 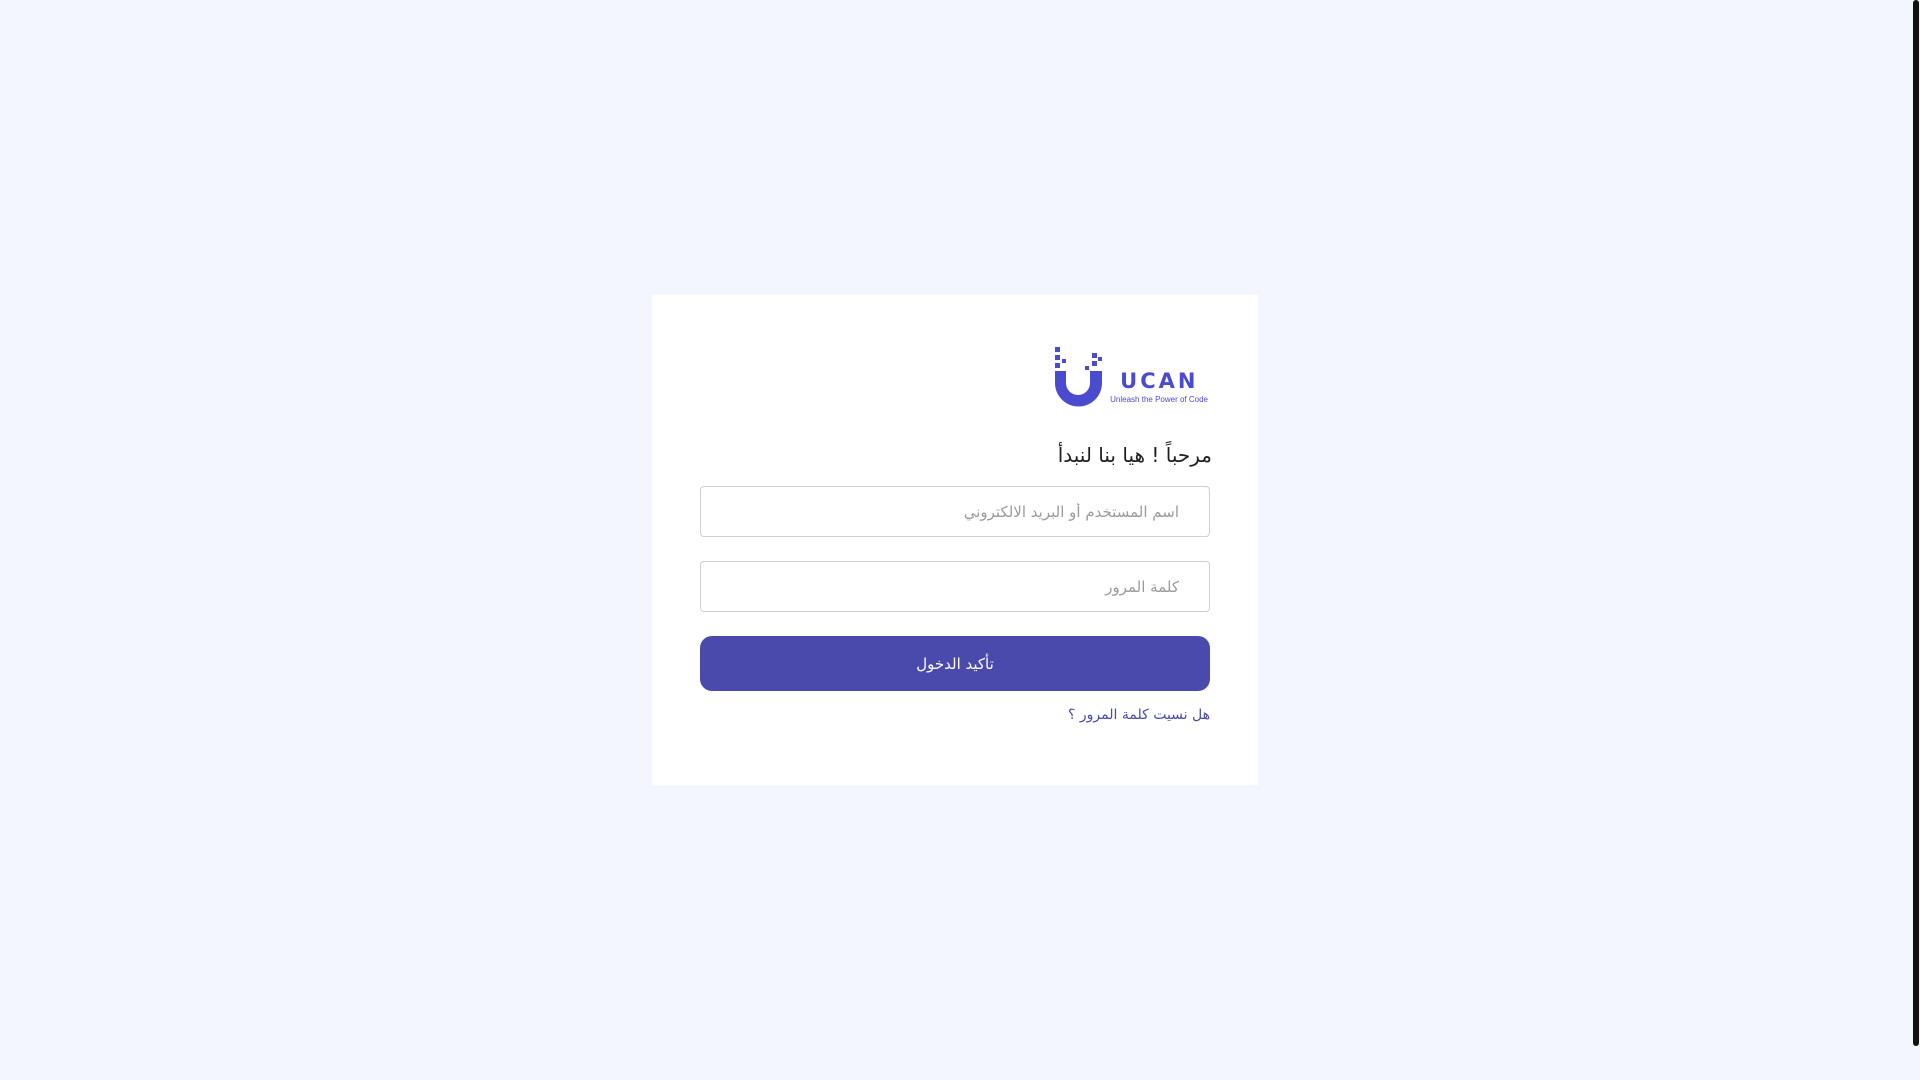 I want to click on brand-logo: UCAN Unleash the Power of Code, so click(x=1131, y=377).